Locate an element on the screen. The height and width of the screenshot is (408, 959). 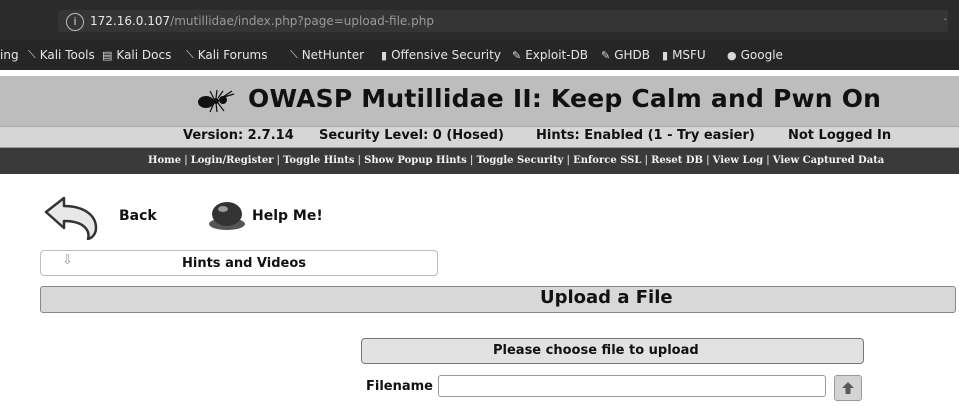
nav-reset-db: Reset DB is located at coordinates (677, 160).